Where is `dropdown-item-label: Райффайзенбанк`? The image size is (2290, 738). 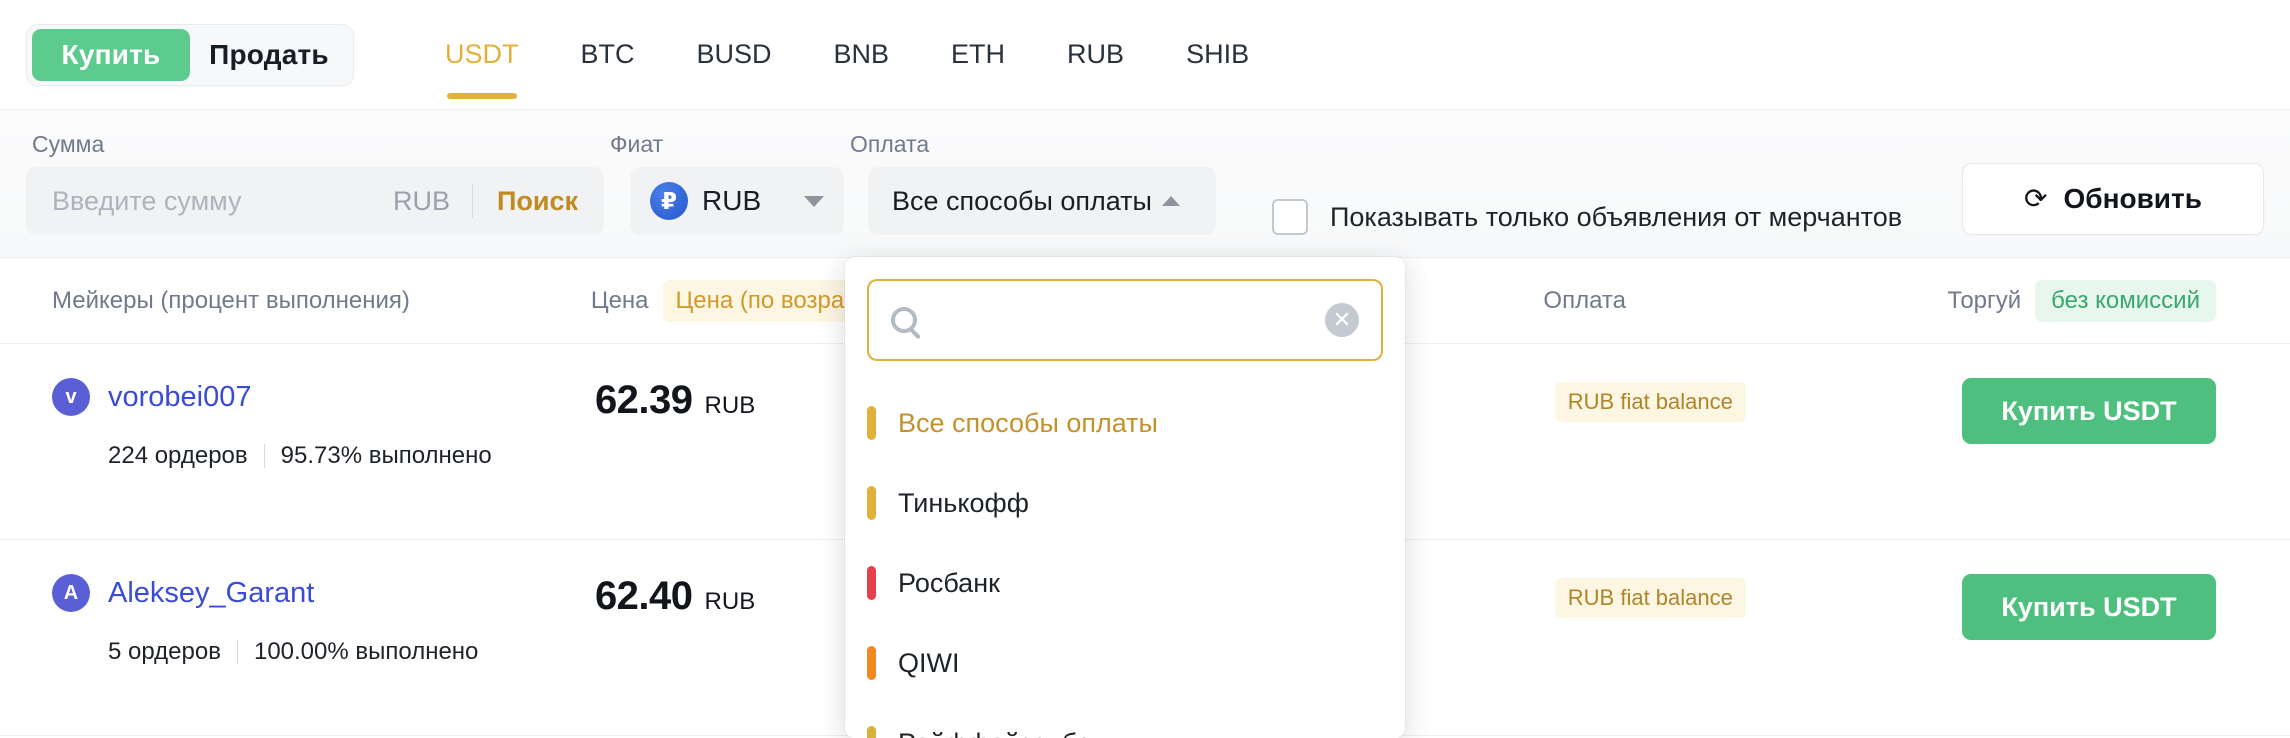 dropdown-item-label: Райффайзенбанк is located at coordinates (1008, 733).